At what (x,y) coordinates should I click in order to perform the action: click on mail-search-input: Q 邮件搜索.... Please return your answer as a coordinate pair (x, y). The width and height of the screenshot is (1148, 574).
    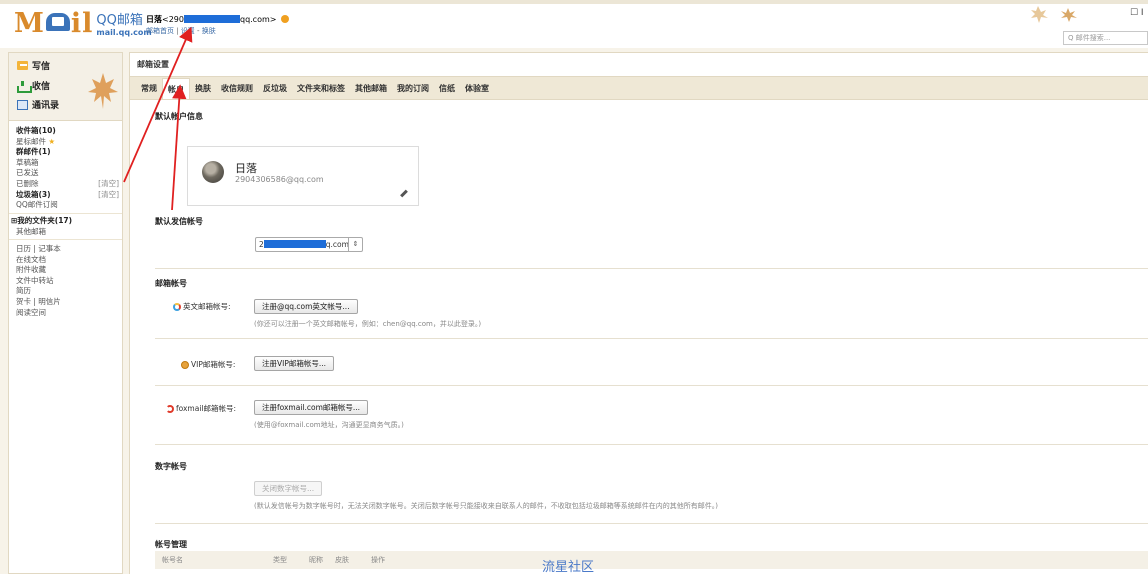
    Looking at the image, I should click on (1105, 38).